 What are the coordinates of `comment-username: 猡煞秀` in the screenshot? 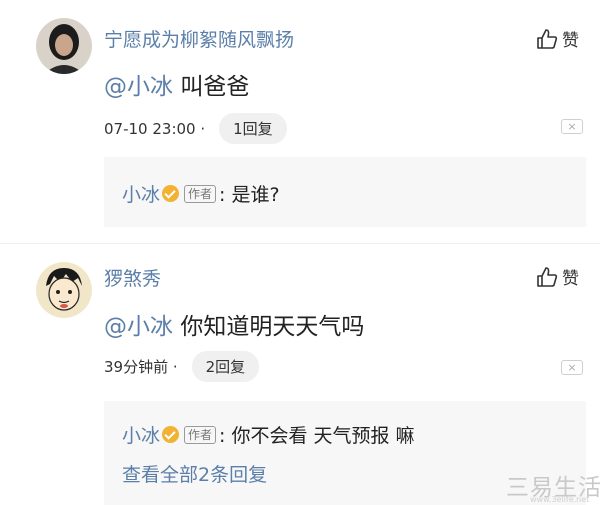 It's located at (132, 277).